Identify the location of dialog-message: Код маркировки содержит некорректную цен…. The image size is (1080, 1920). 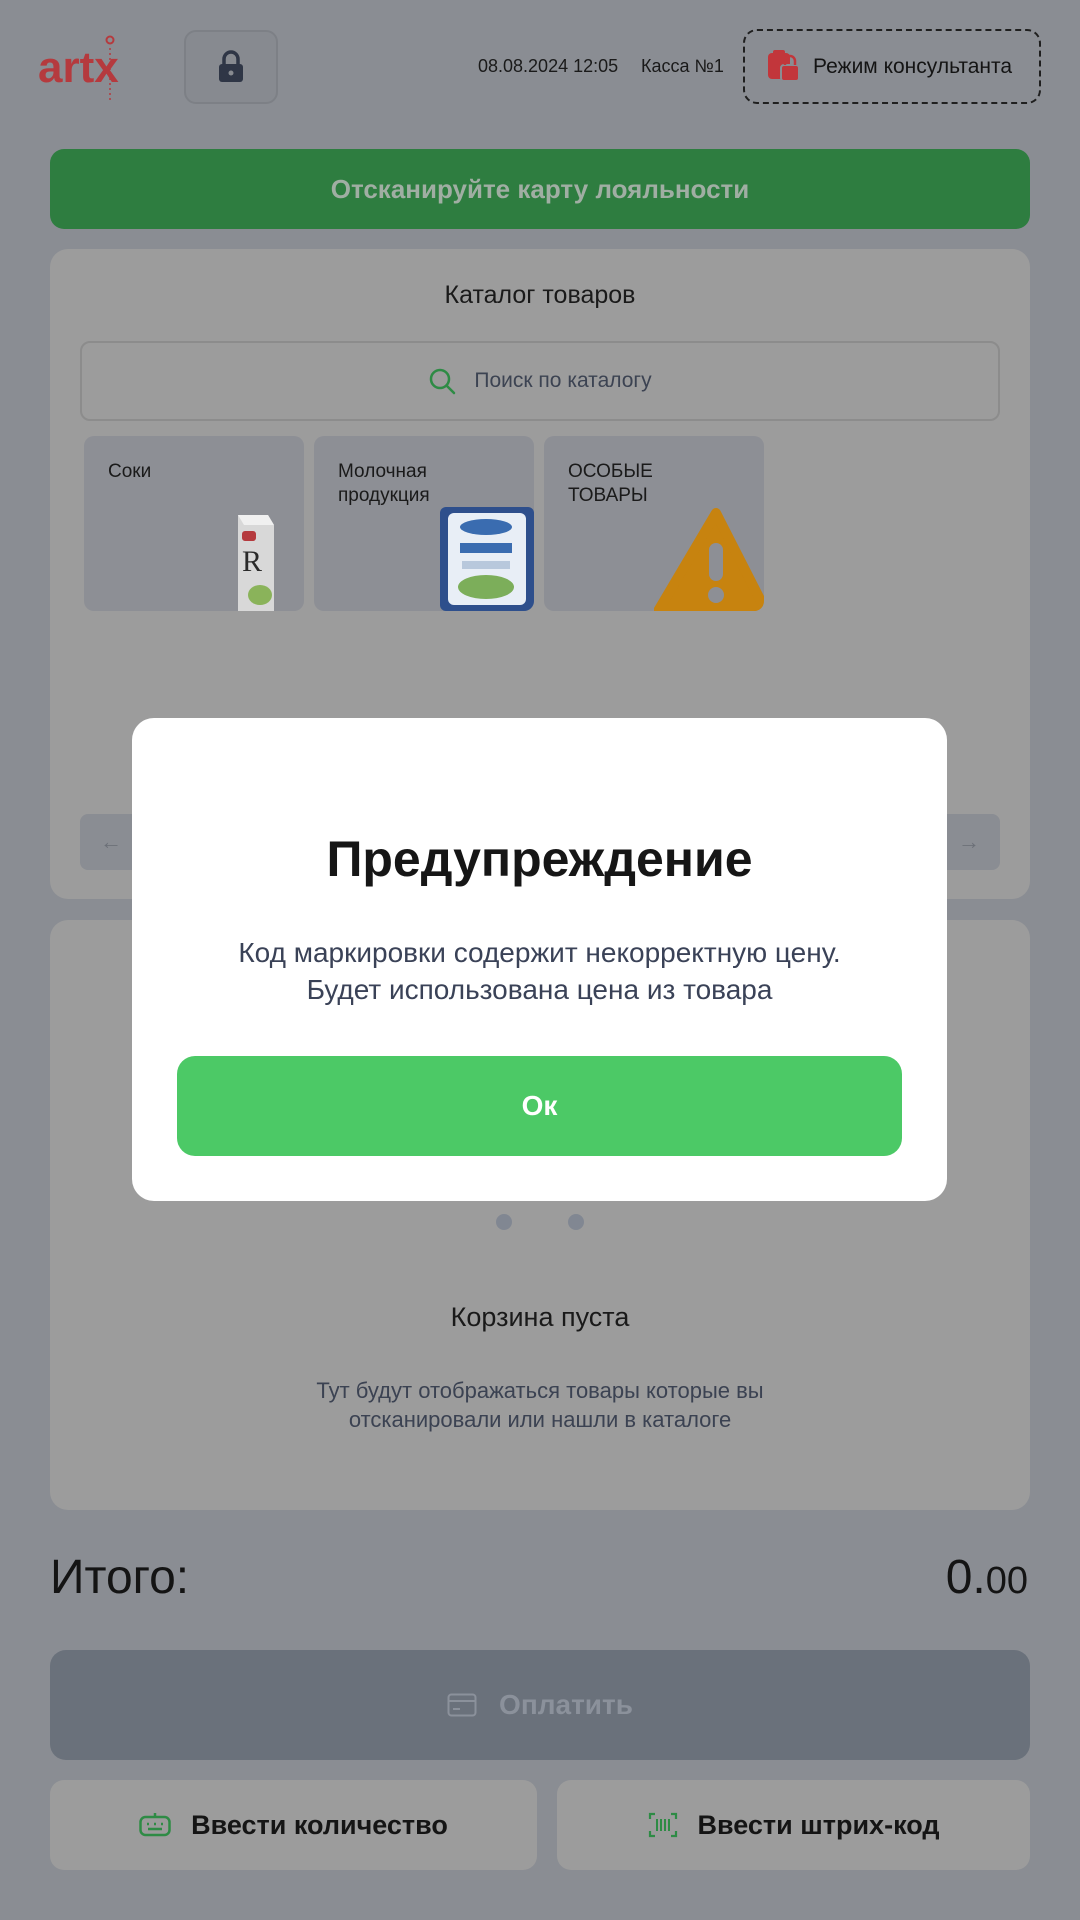
(539, 971).